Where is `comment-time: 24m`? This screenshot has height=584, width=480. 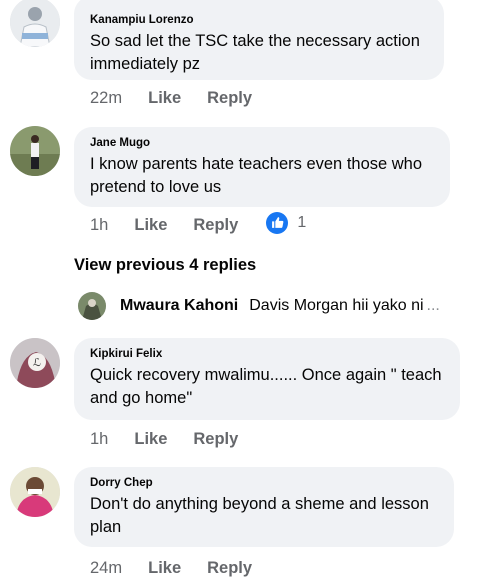 comment-time: 24m is located at coordinates (106, 568).